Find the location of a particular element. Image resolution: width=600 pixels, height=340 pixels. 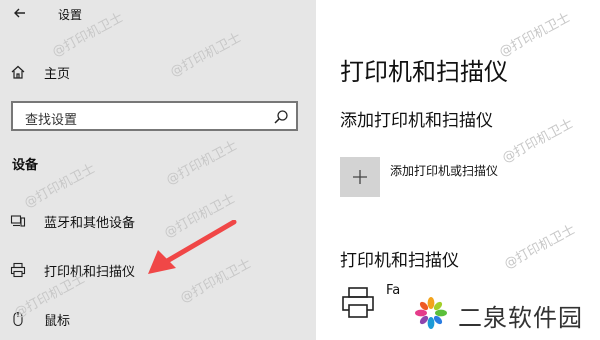

sidebar-item-label: 鼠标 is located at coordinates (57, 321).